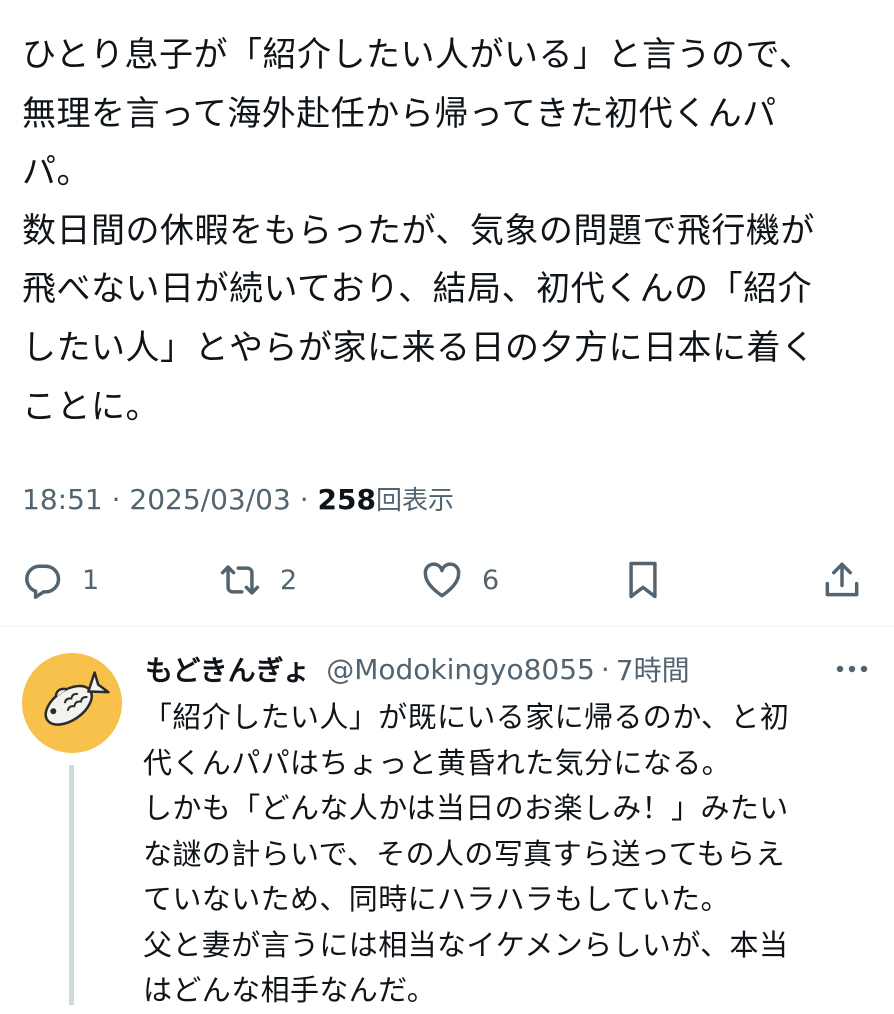  I want to click on more-icon, so click(852, 669).